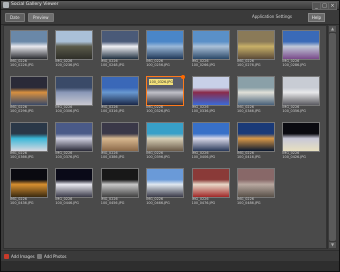 The height and width of the screenshot is (272, 340). I want to click on thumbnail-caption: IMG_0226 100_0336.JPG, so click(210, 109).